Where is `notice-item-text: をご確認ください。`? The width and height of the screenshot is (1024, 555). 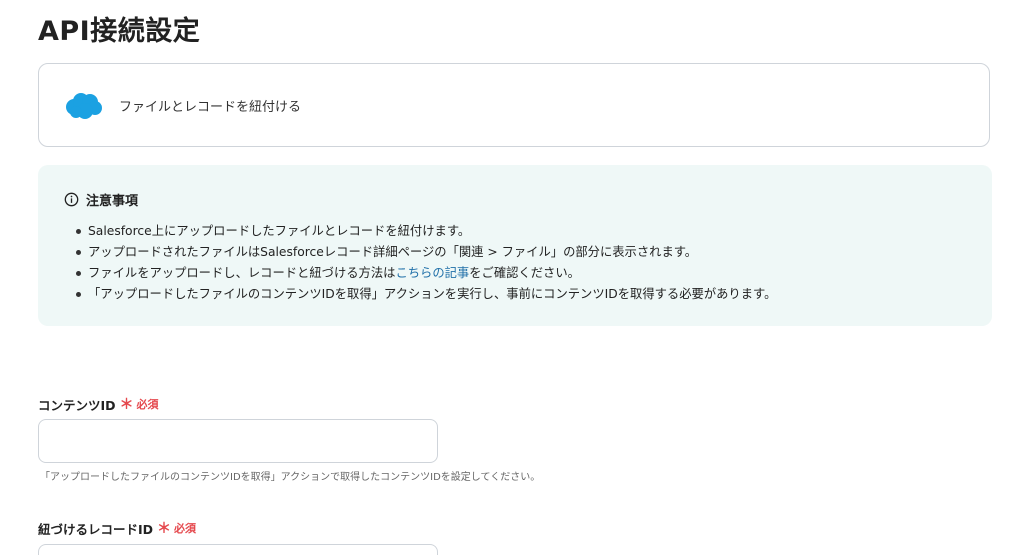
notice-item-text: をご確認ください。 is located at coordinates (524, 273).